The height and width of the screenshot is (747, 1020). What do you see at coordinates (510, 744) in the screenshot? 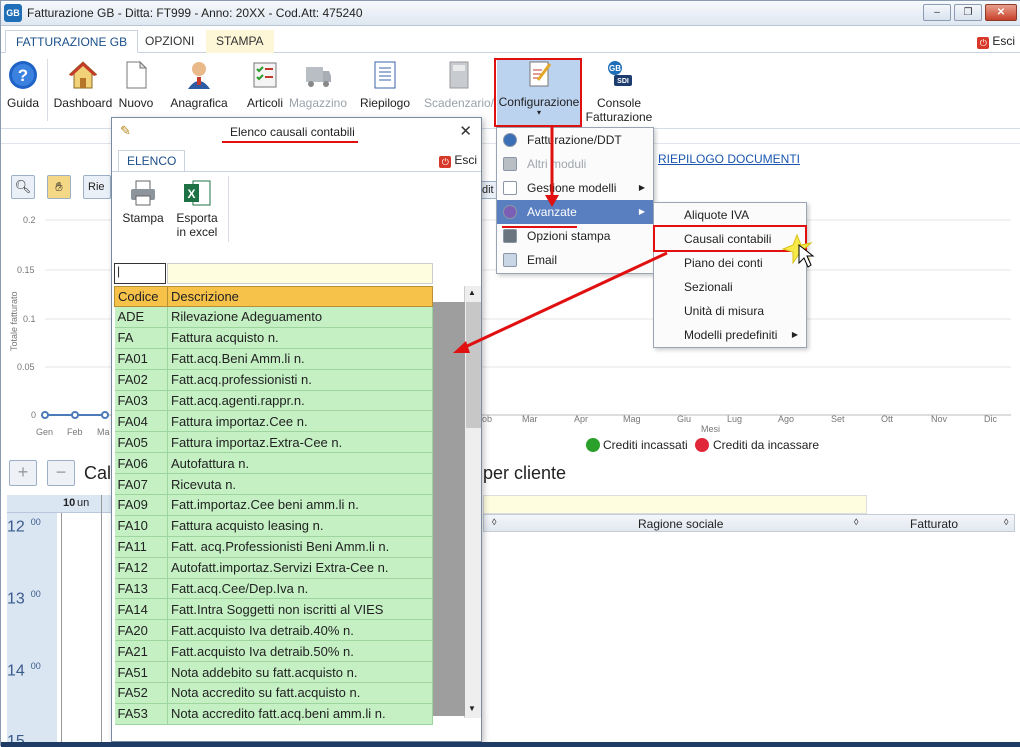
I see `taskbar-edge` at bounding box center [510, 744].